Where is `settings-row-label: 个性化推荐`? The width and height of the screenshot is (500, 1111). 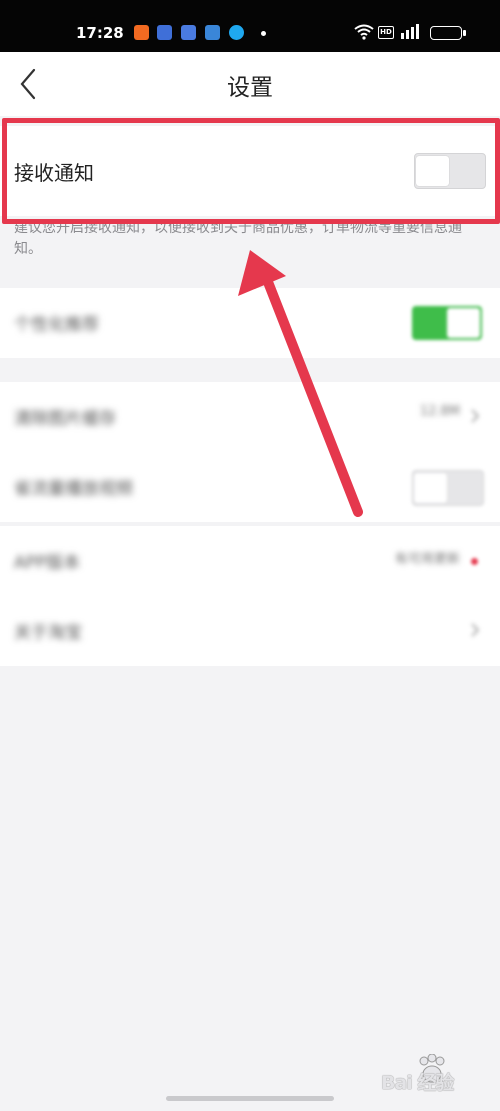
settings-row-label: 个性化推荐 is located at coordinates (56, 325).